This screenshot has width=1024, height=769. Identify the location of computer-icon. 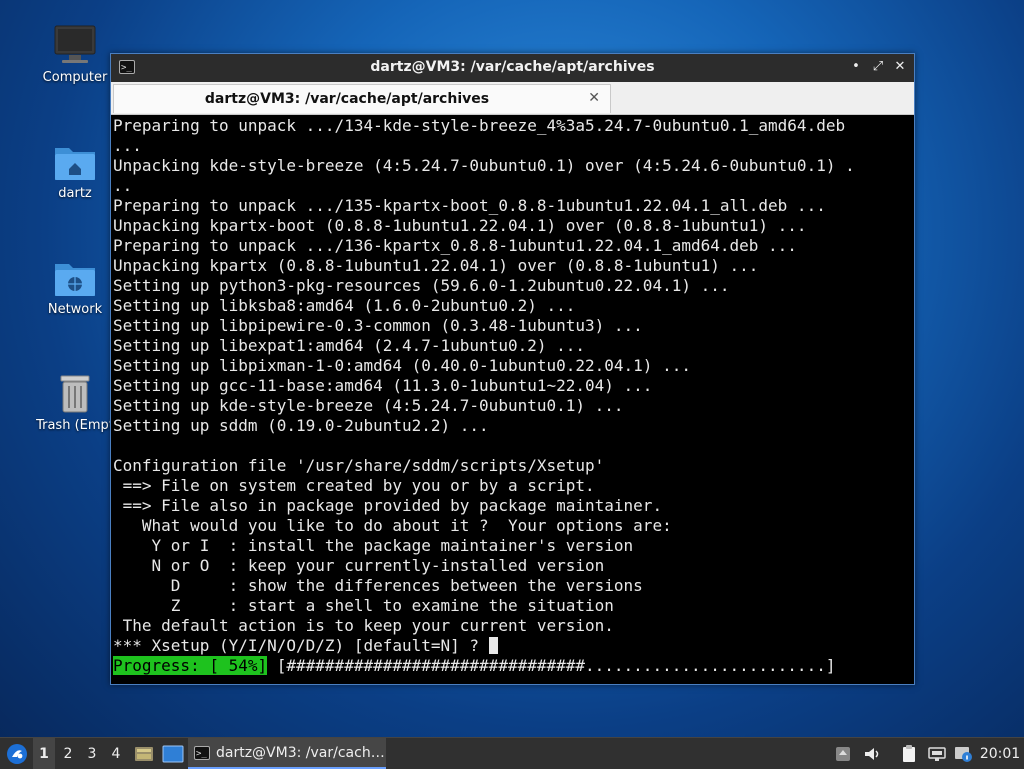
(75, 44).